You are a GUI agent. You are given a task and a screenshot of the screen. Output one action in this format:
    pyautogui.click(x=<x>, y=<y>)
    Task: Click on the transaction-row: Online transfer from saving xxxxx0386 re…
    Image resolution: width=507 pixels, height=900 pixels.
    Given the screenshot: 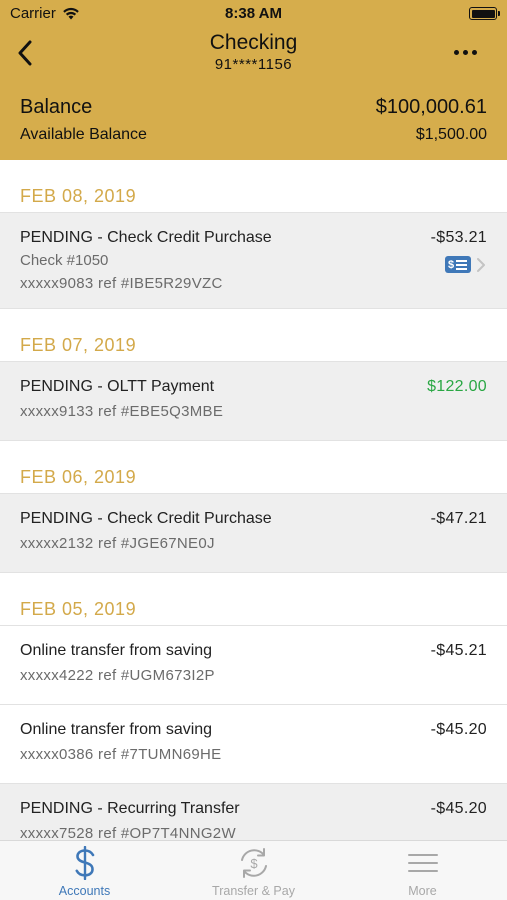 What is the action you would take?
    pyautogui.click(x=253, y=744)
    